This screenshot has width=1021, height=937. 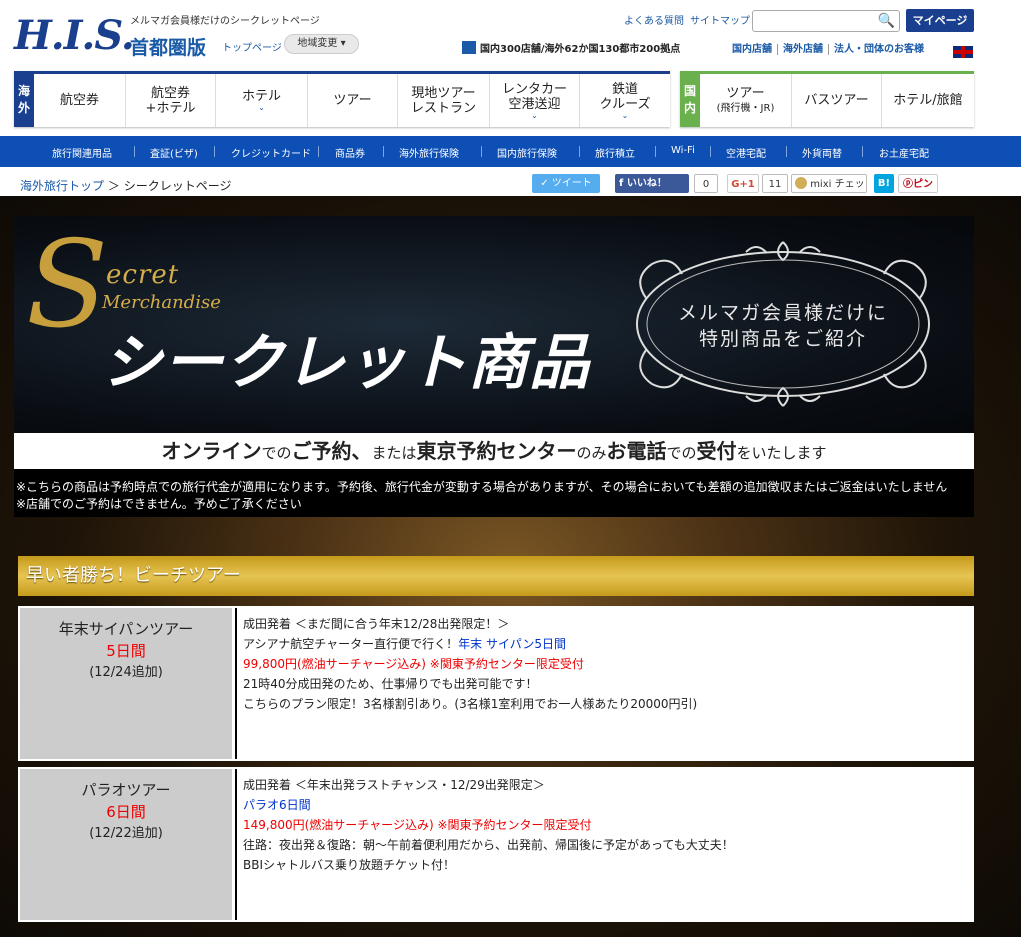 I want to click on subnav-gift-card: 商品券, so click(x=350, y=152).